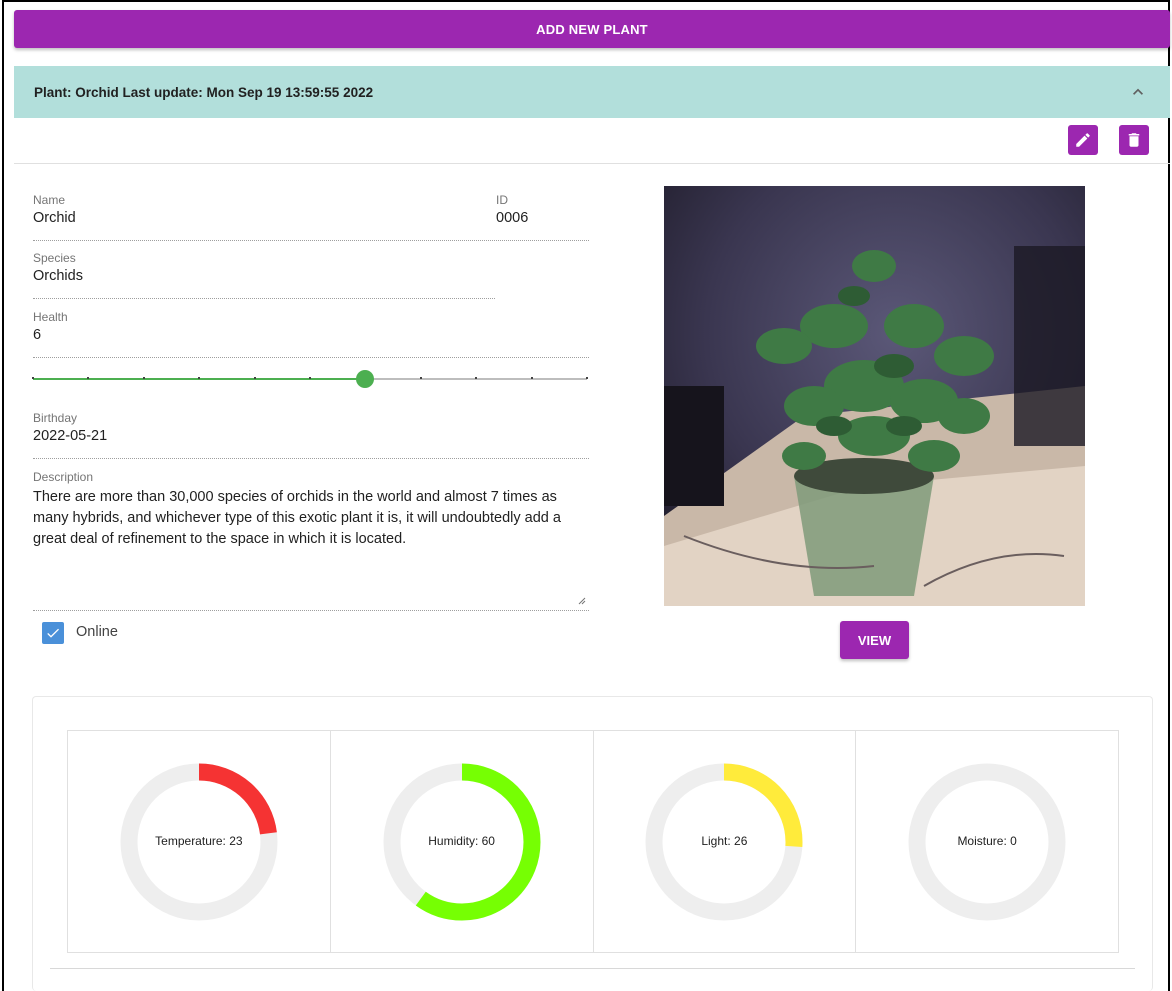  What do you see at coordinates (50, 317) in the screenshot?
I see `health-label: Health` at bounding box center [50, 317].